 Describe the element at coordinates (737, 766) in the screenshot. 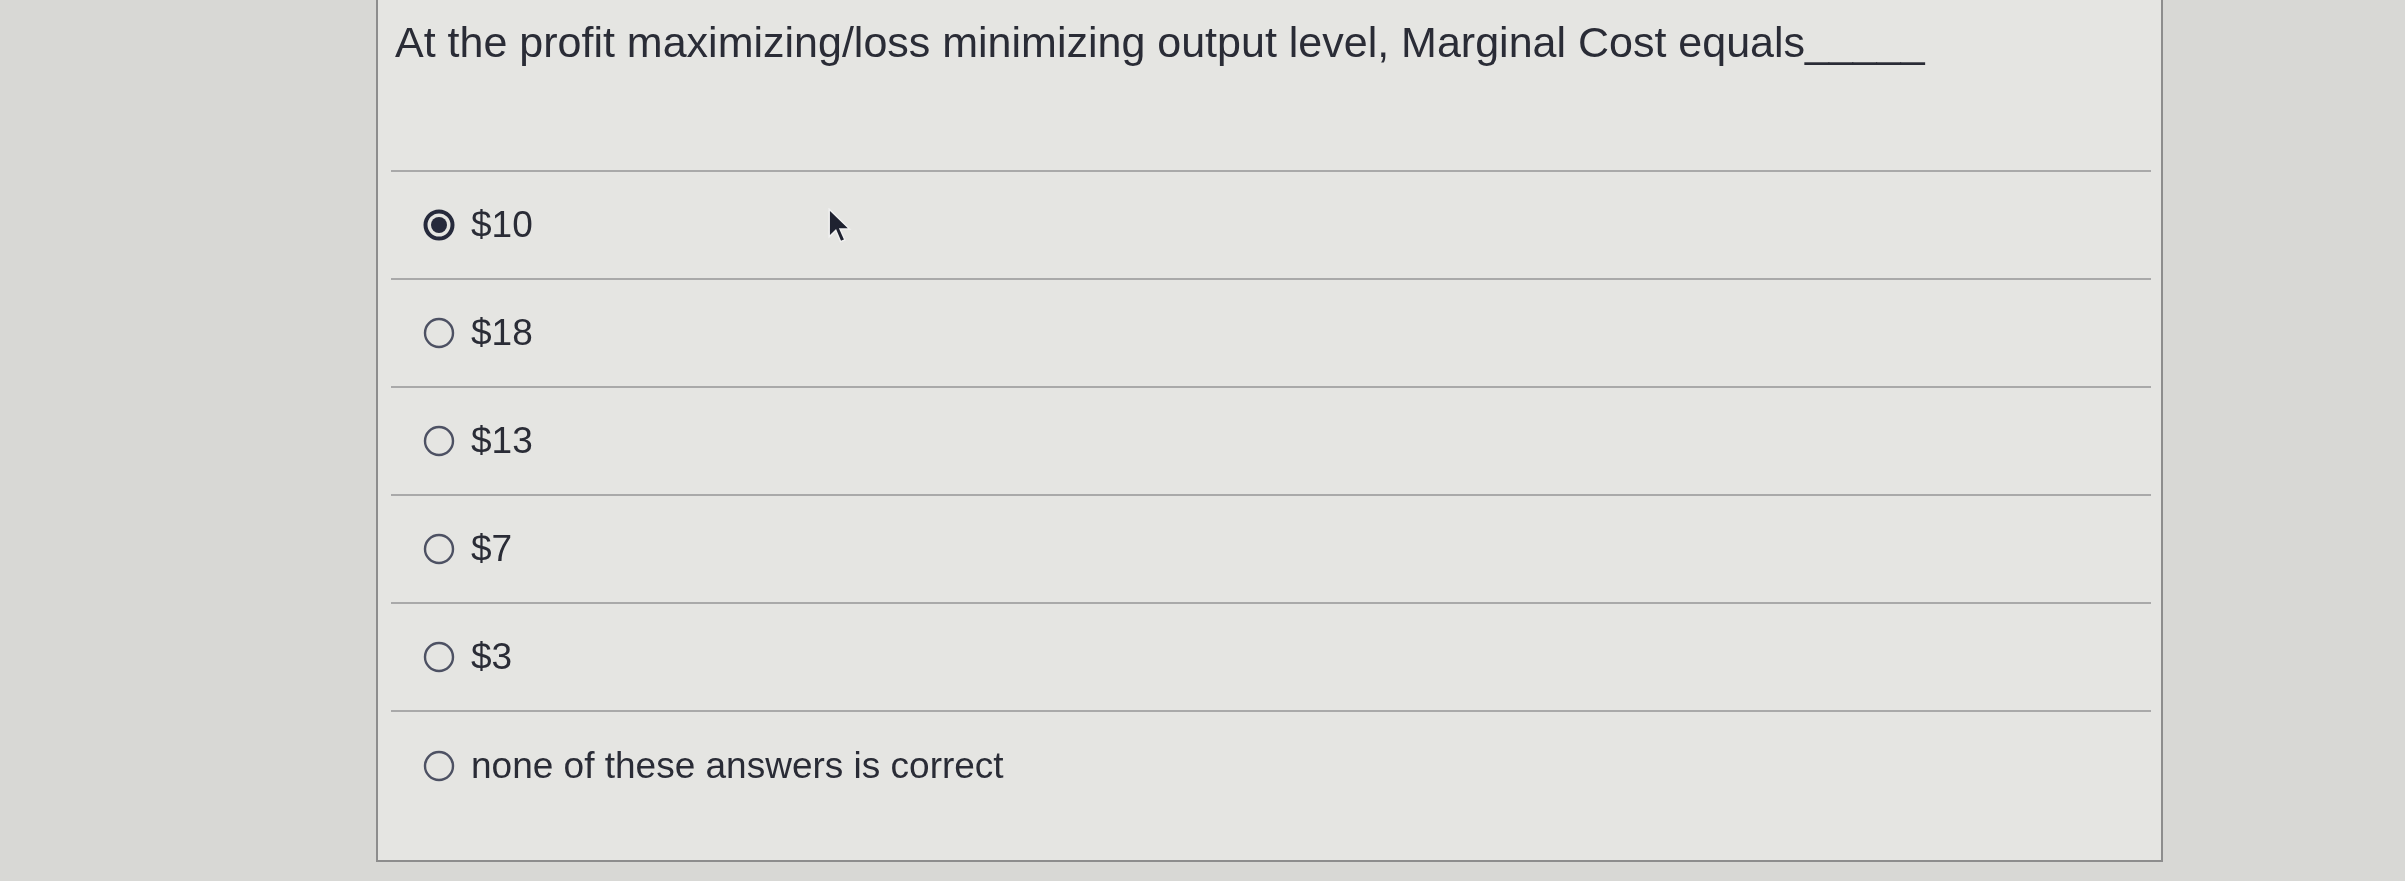

I see `answer-label: none of these answers is correct` at that location.